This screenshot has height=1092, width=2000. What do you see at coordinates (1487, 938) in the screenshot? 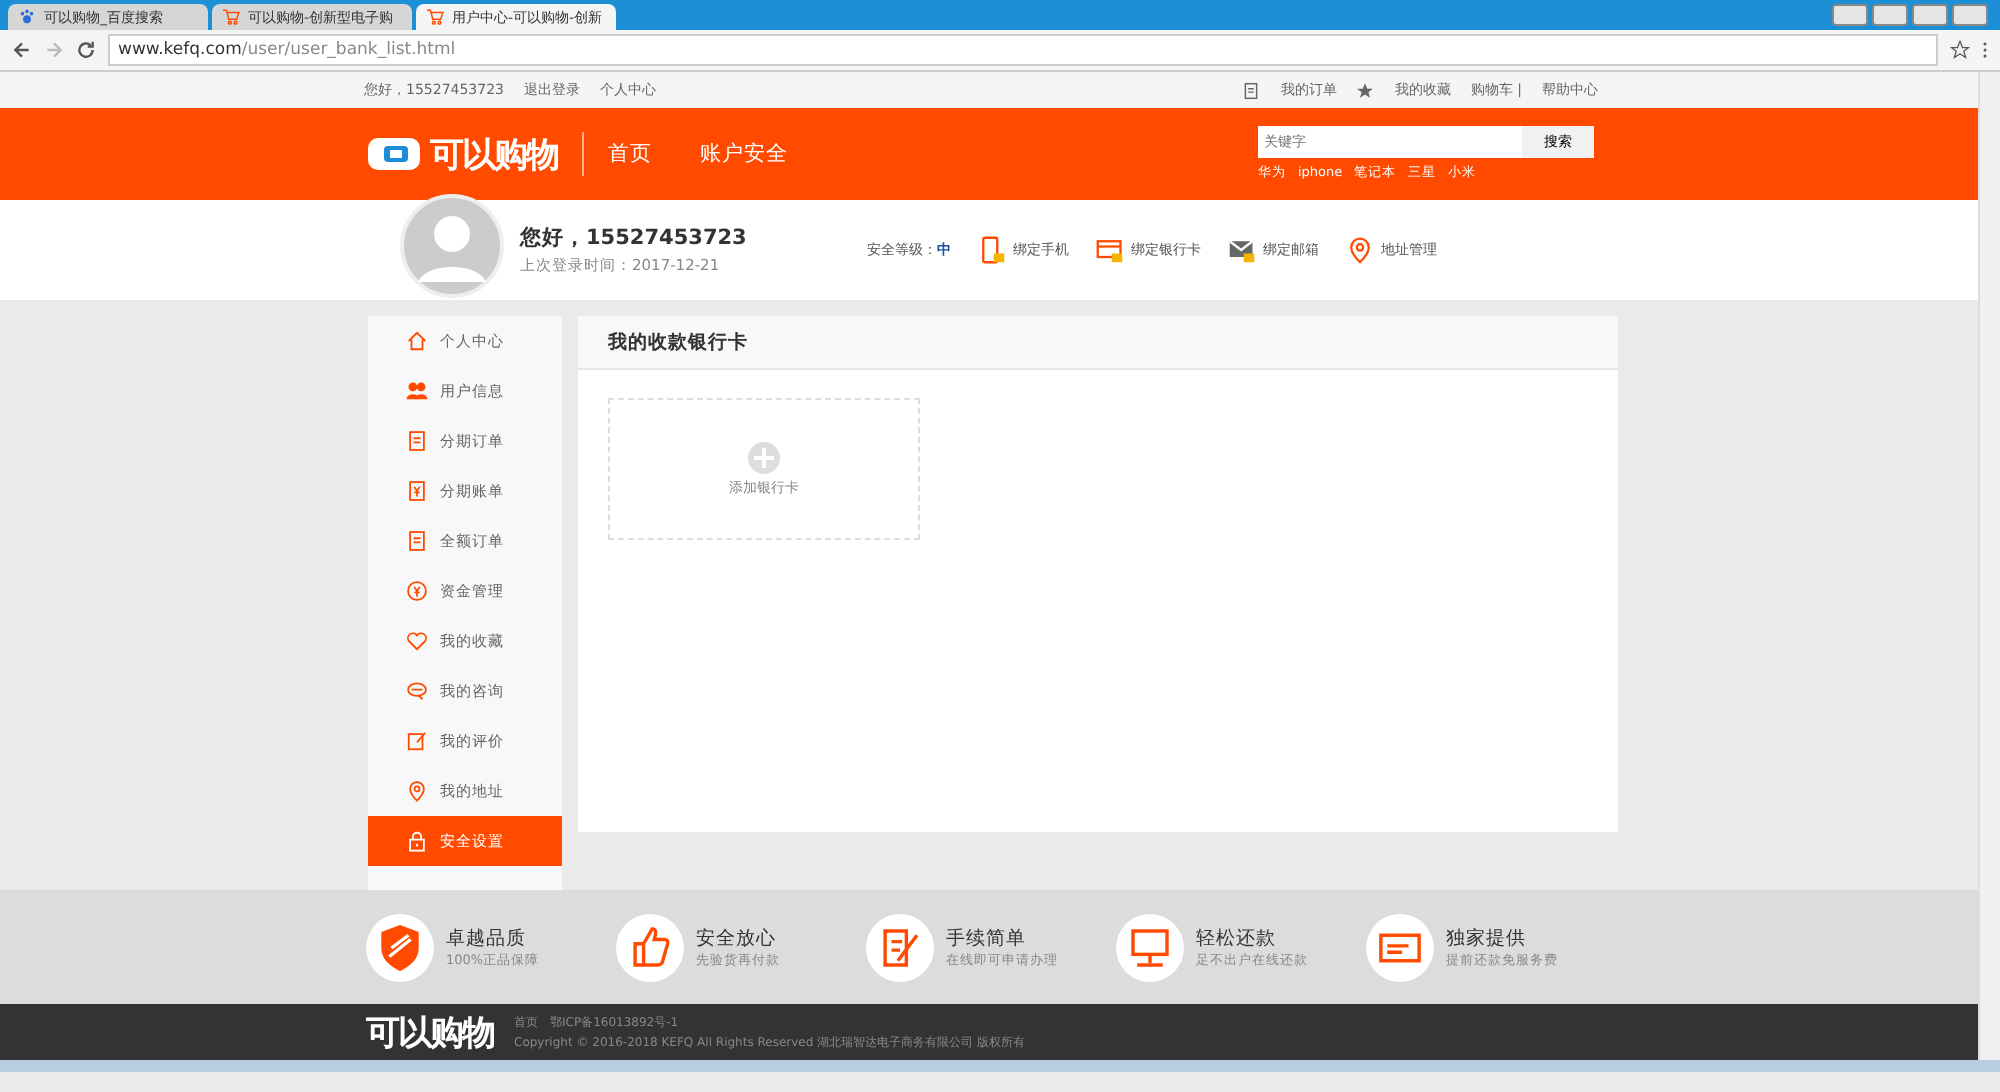
I see `feature-title: 独家提供` at bounding box center [1487, 938].